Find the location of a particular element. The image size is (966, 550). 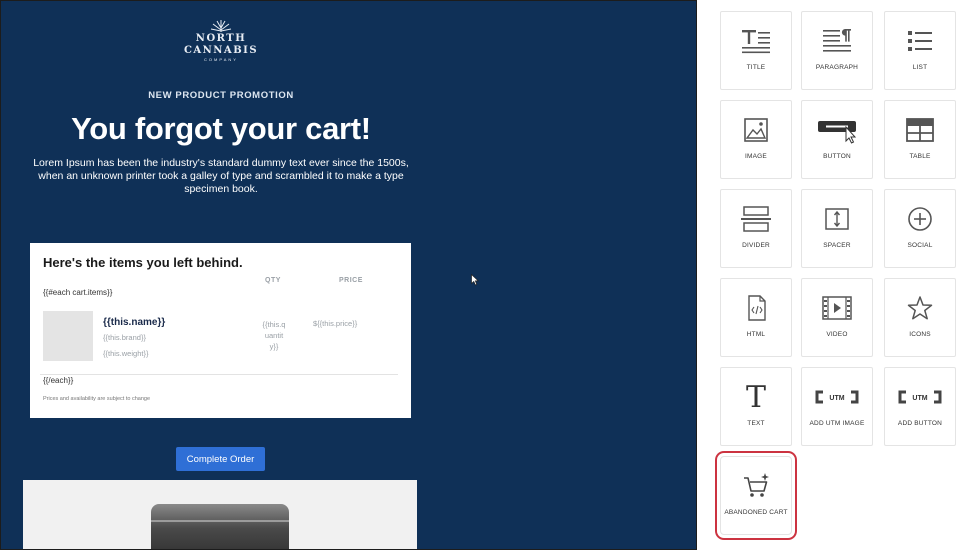

button-block-label: BUTTON is located at coordinates (837, 156).